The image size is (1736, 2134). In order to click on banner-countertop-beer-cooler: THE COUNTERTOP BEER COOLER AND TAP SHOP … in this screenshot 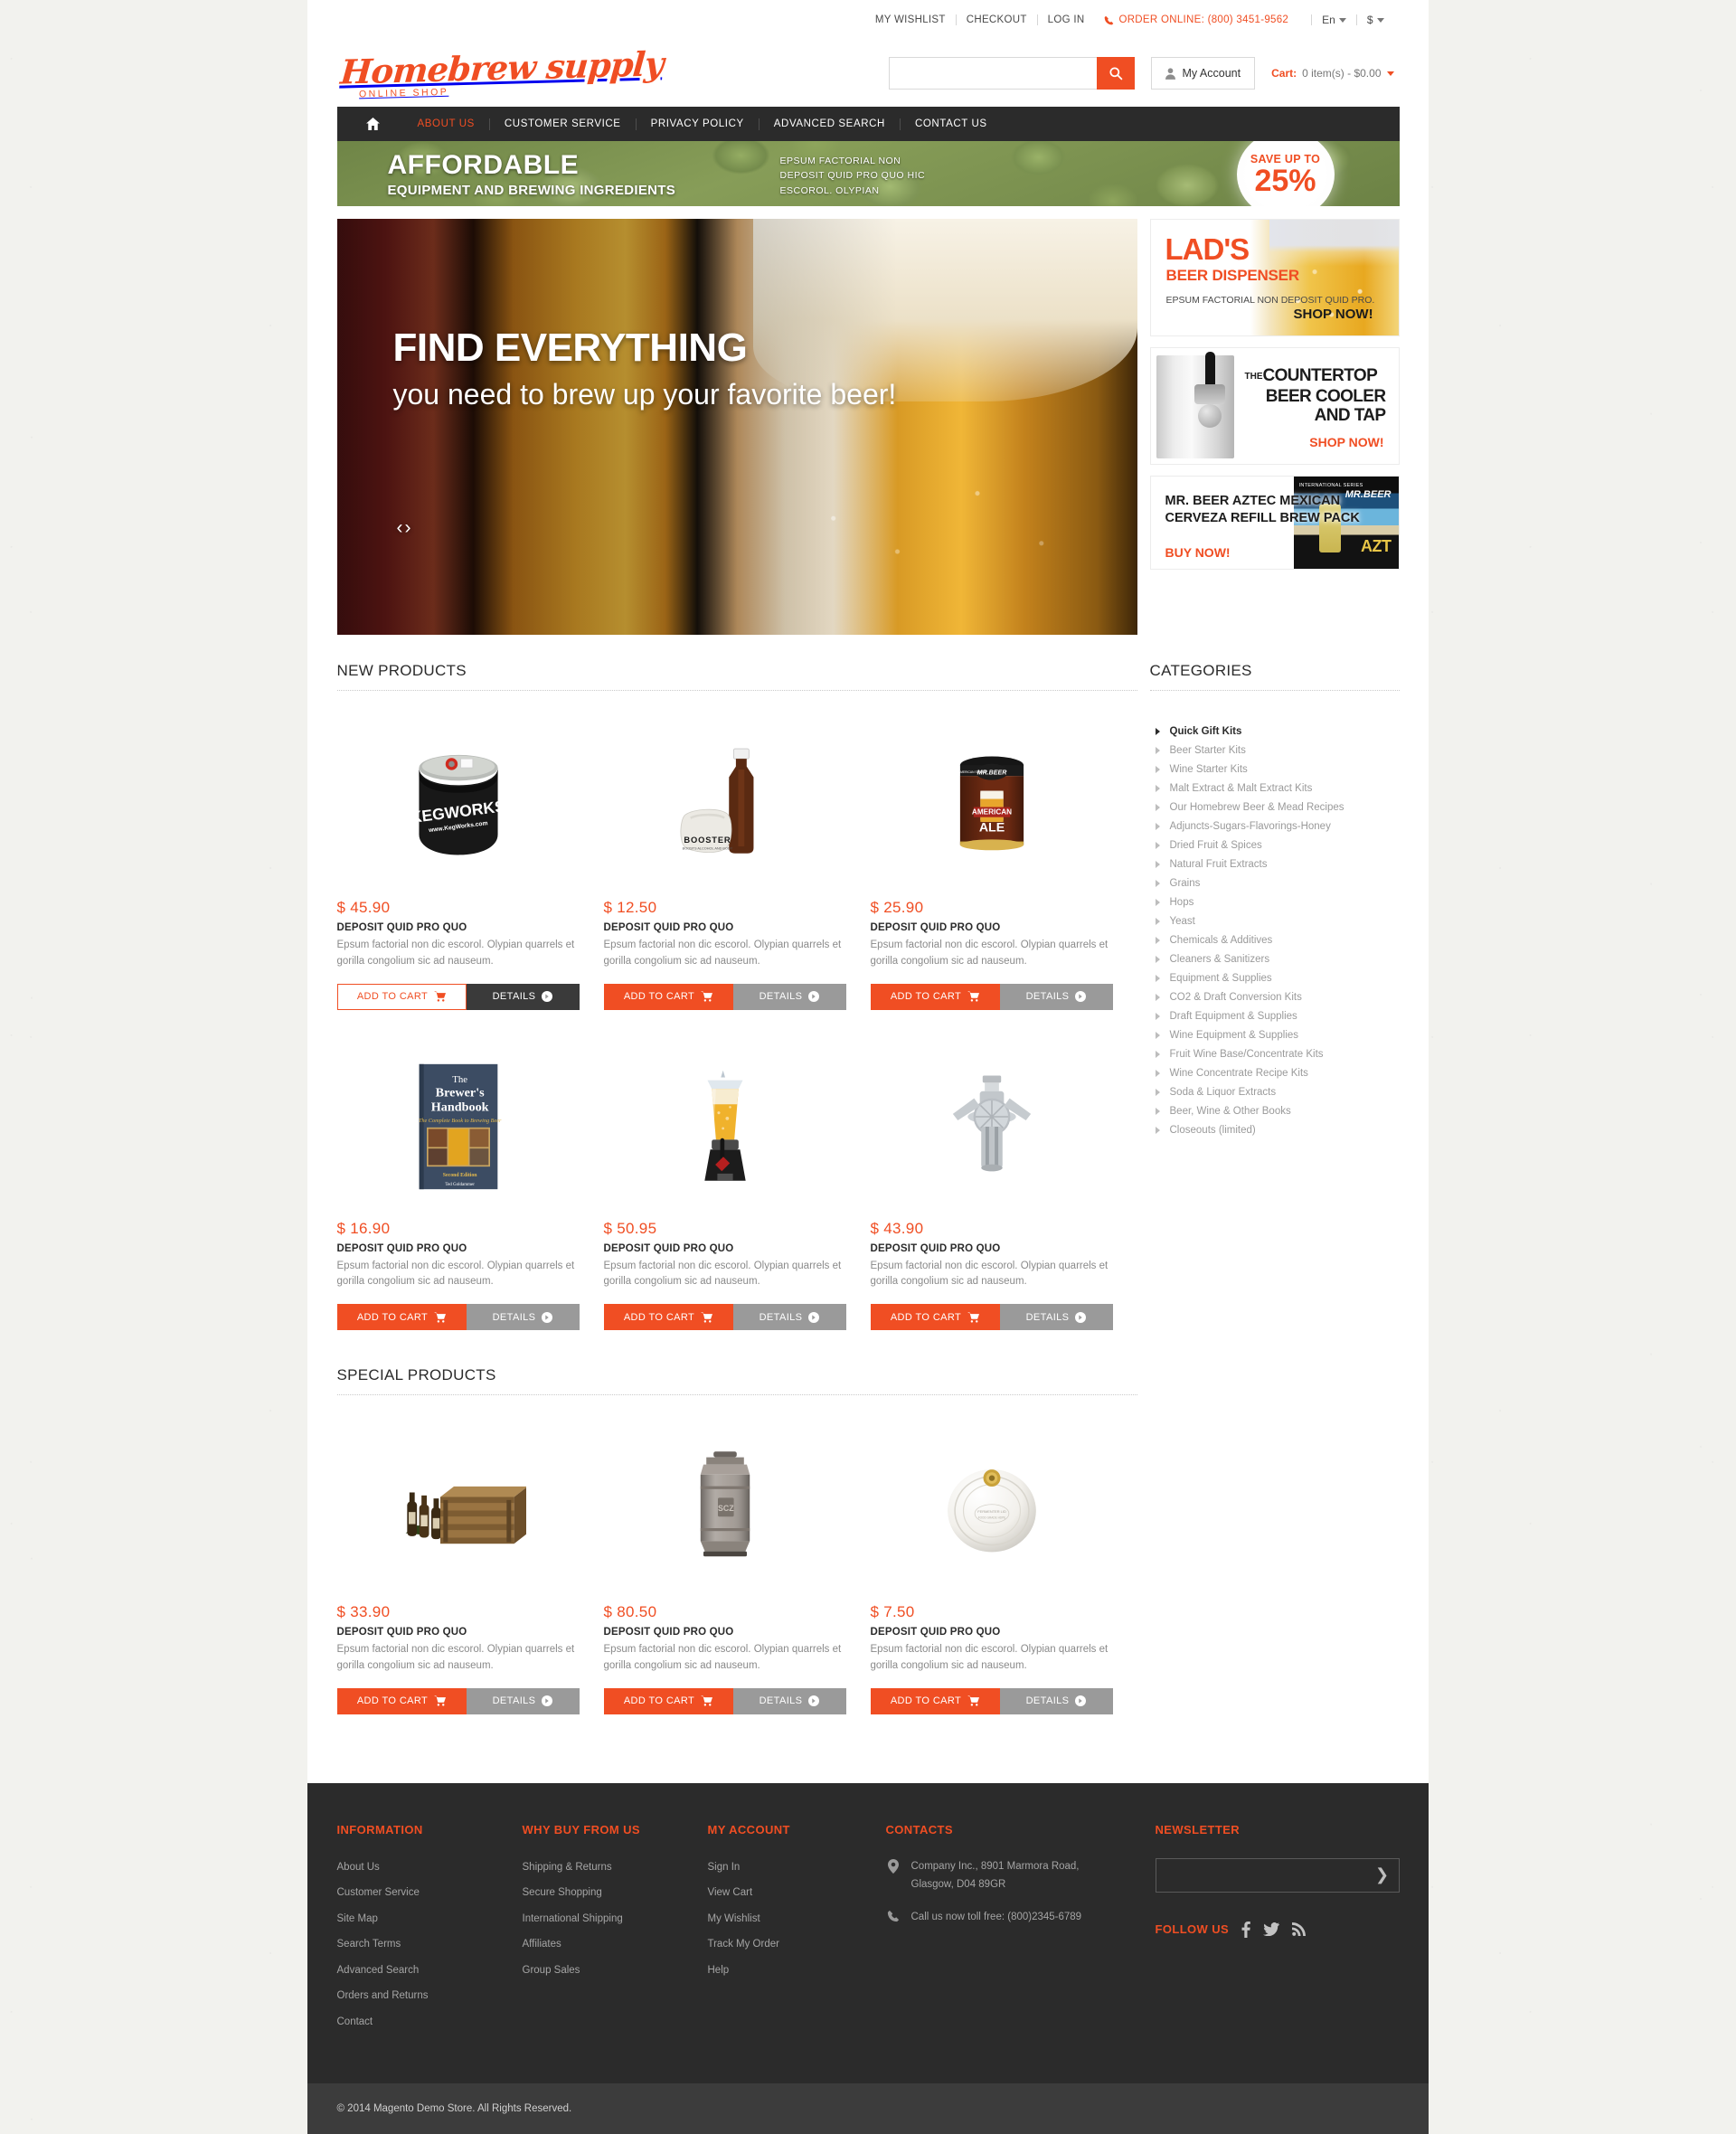, I will do `click(1275, 406)`.